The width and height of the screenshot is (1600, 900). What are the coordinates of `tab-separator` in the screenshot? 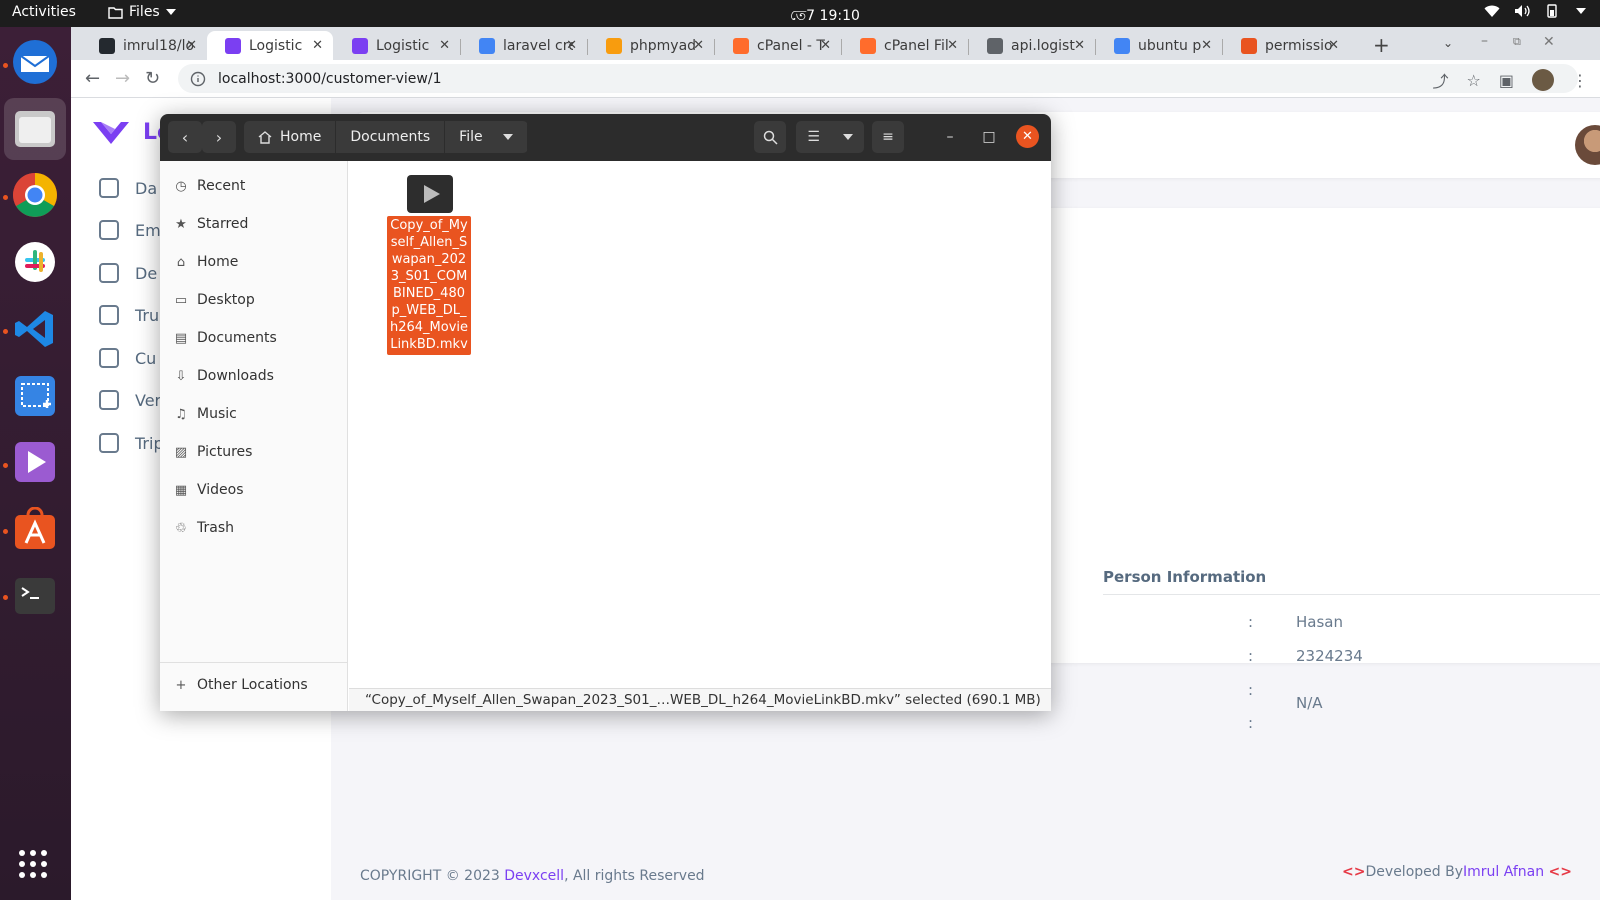 It's located at (460, 47).